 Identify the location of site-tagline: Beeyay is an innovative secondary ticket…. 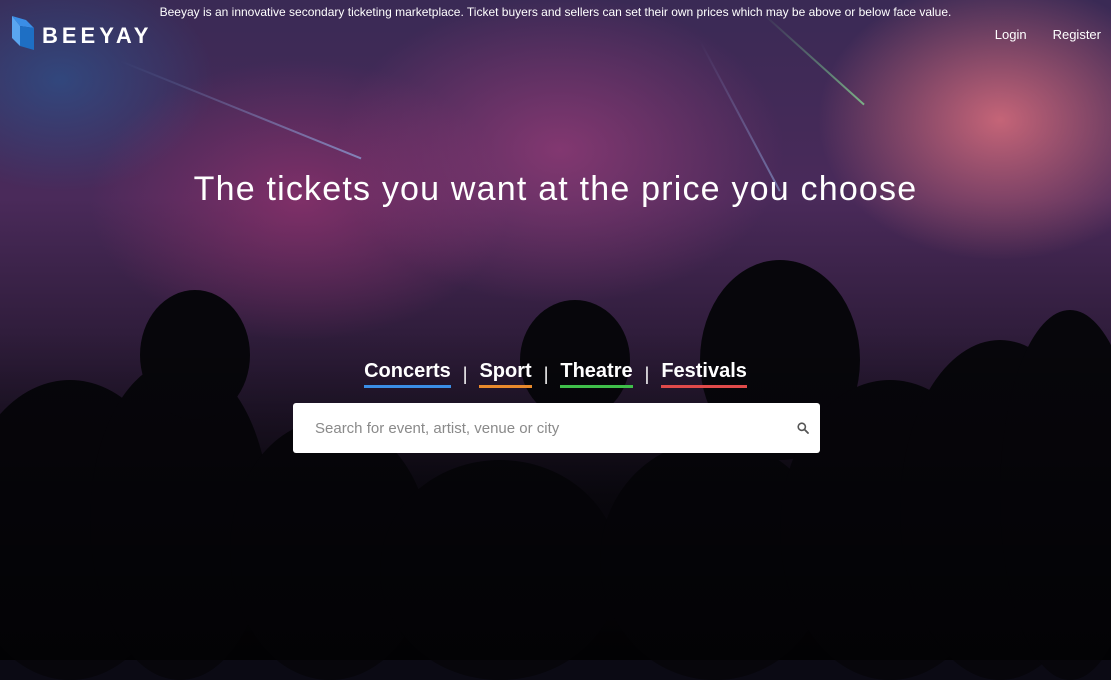
(555, 12).